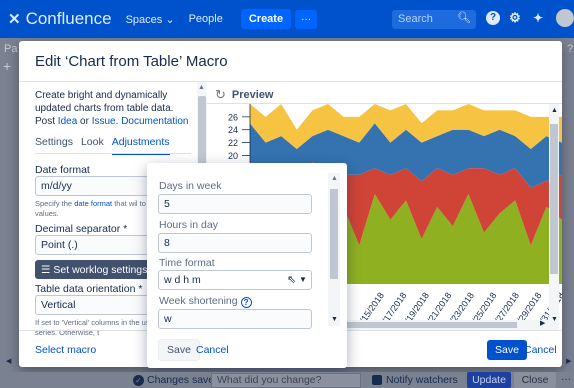 The width and height of the screenshot is (574, 388). What do you see at coordinates (233, 130) in the screenshot?
I see `y-tick-label: 24` at bounding box center [233, 130].